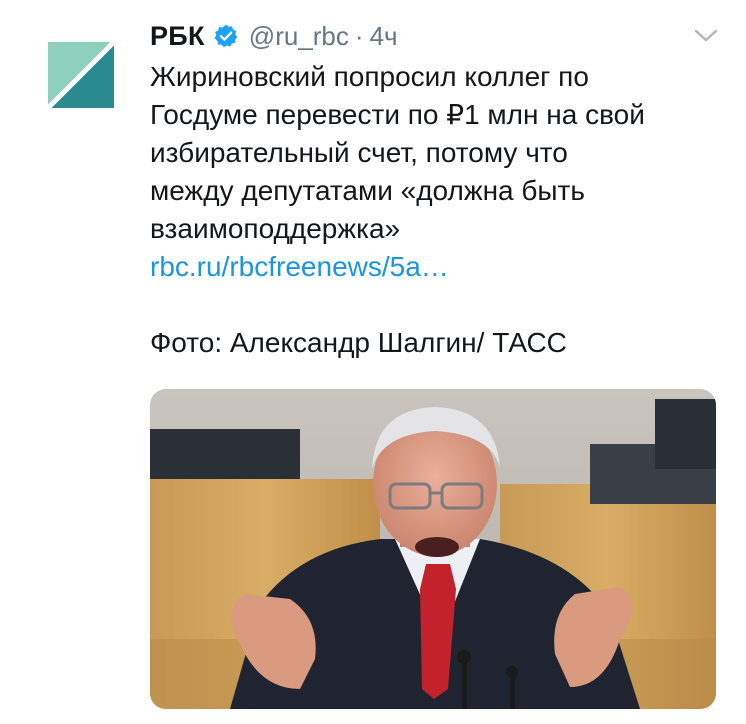 This screenshot has height=724, width=746. Describe the element at coordinates (226, 36) in the screenshot. I see `verified-badge-icon` at that location.